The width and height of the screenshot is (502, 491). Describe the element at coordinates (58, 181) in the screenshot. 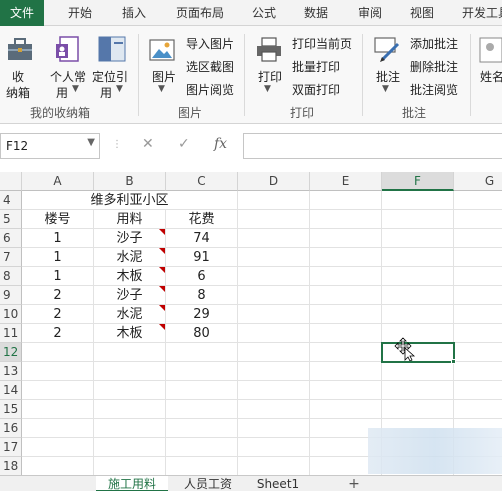

I see `column-header-a: A` at that location.